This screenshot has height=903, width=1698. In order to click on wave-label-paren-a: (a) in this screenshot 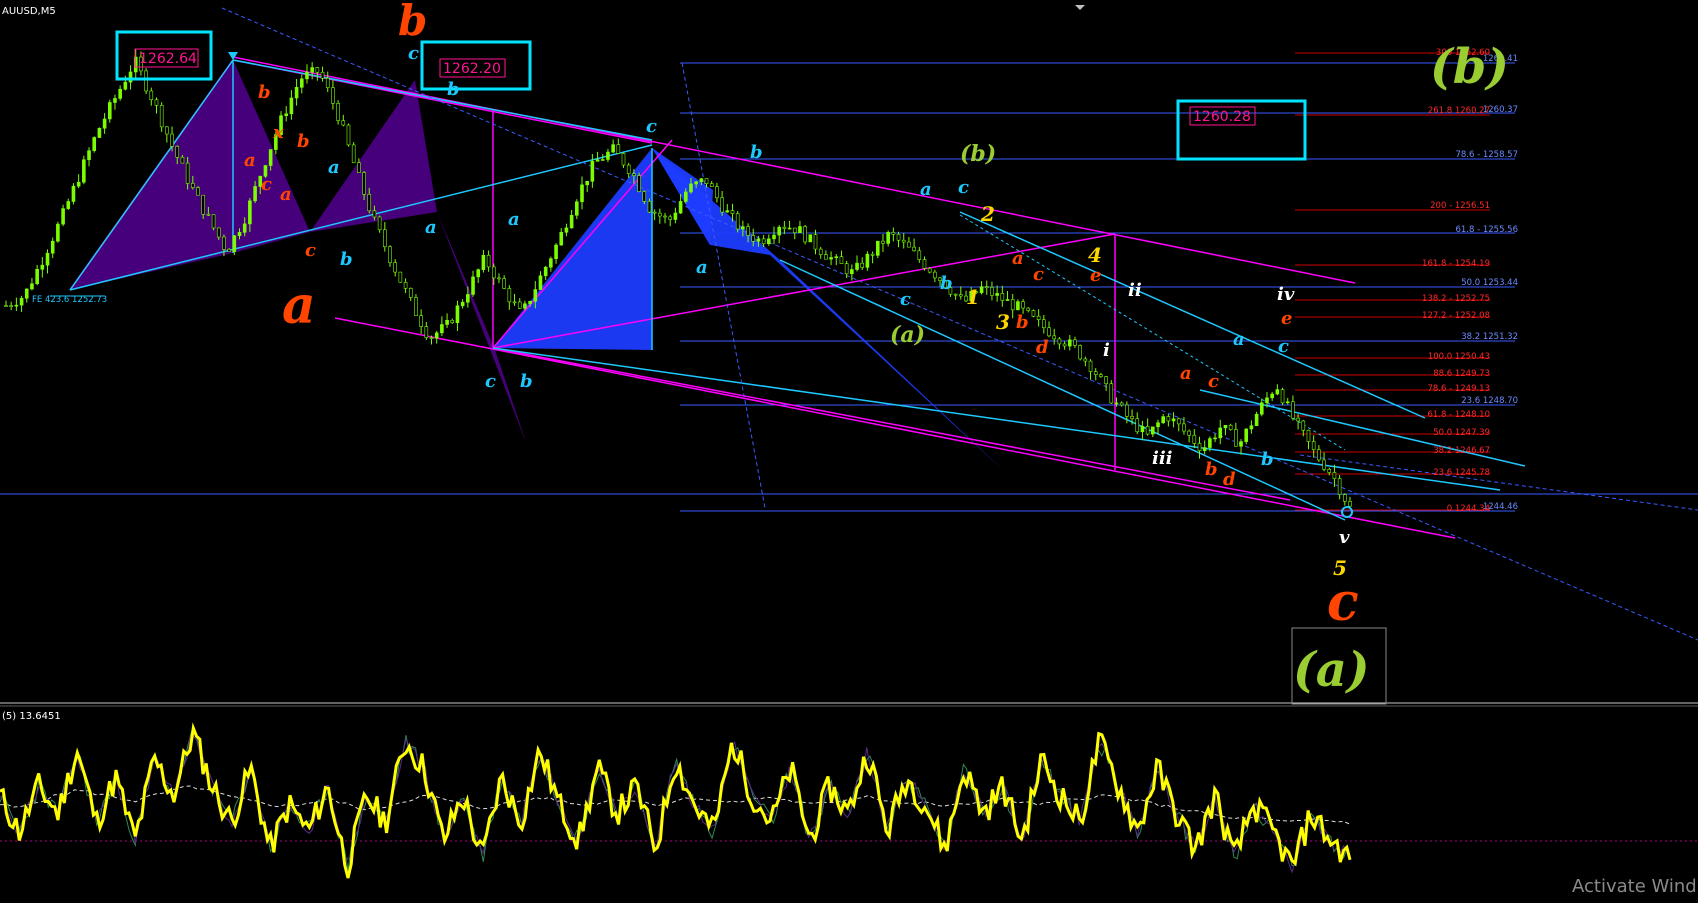, I will do `click(907, 335)`.